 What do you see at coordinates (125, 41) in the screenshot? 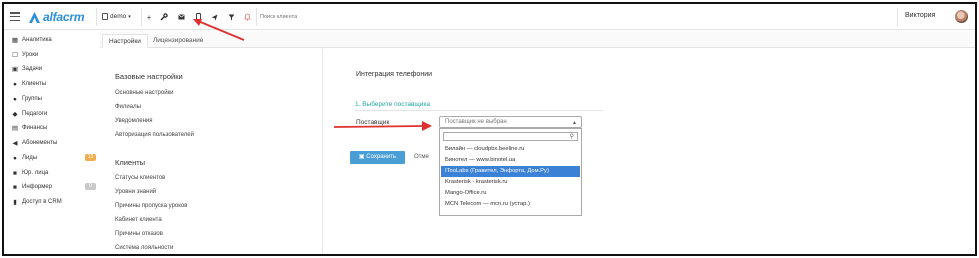
I see `tab-settings: Настройки` at bounding box center [125, 41].